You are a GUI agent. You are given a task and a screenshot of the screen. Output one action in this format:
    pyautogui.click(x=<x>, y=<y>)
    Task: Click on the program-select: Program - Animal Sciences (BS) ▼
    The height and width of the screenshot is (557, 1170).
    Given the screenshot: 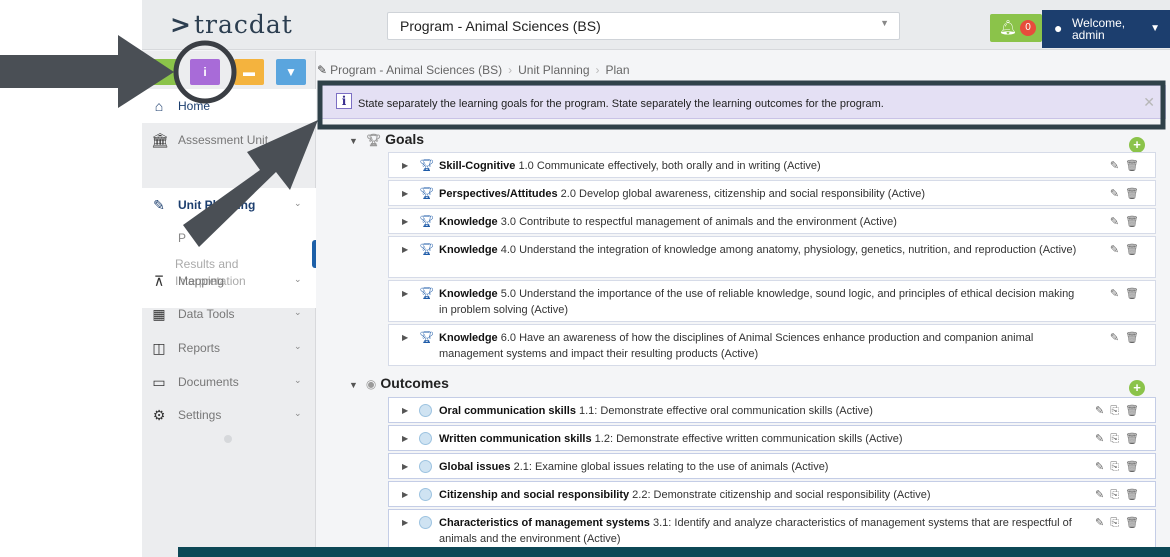 What is the action you would take?
    pyautogui.click(x=643, y=26)
    